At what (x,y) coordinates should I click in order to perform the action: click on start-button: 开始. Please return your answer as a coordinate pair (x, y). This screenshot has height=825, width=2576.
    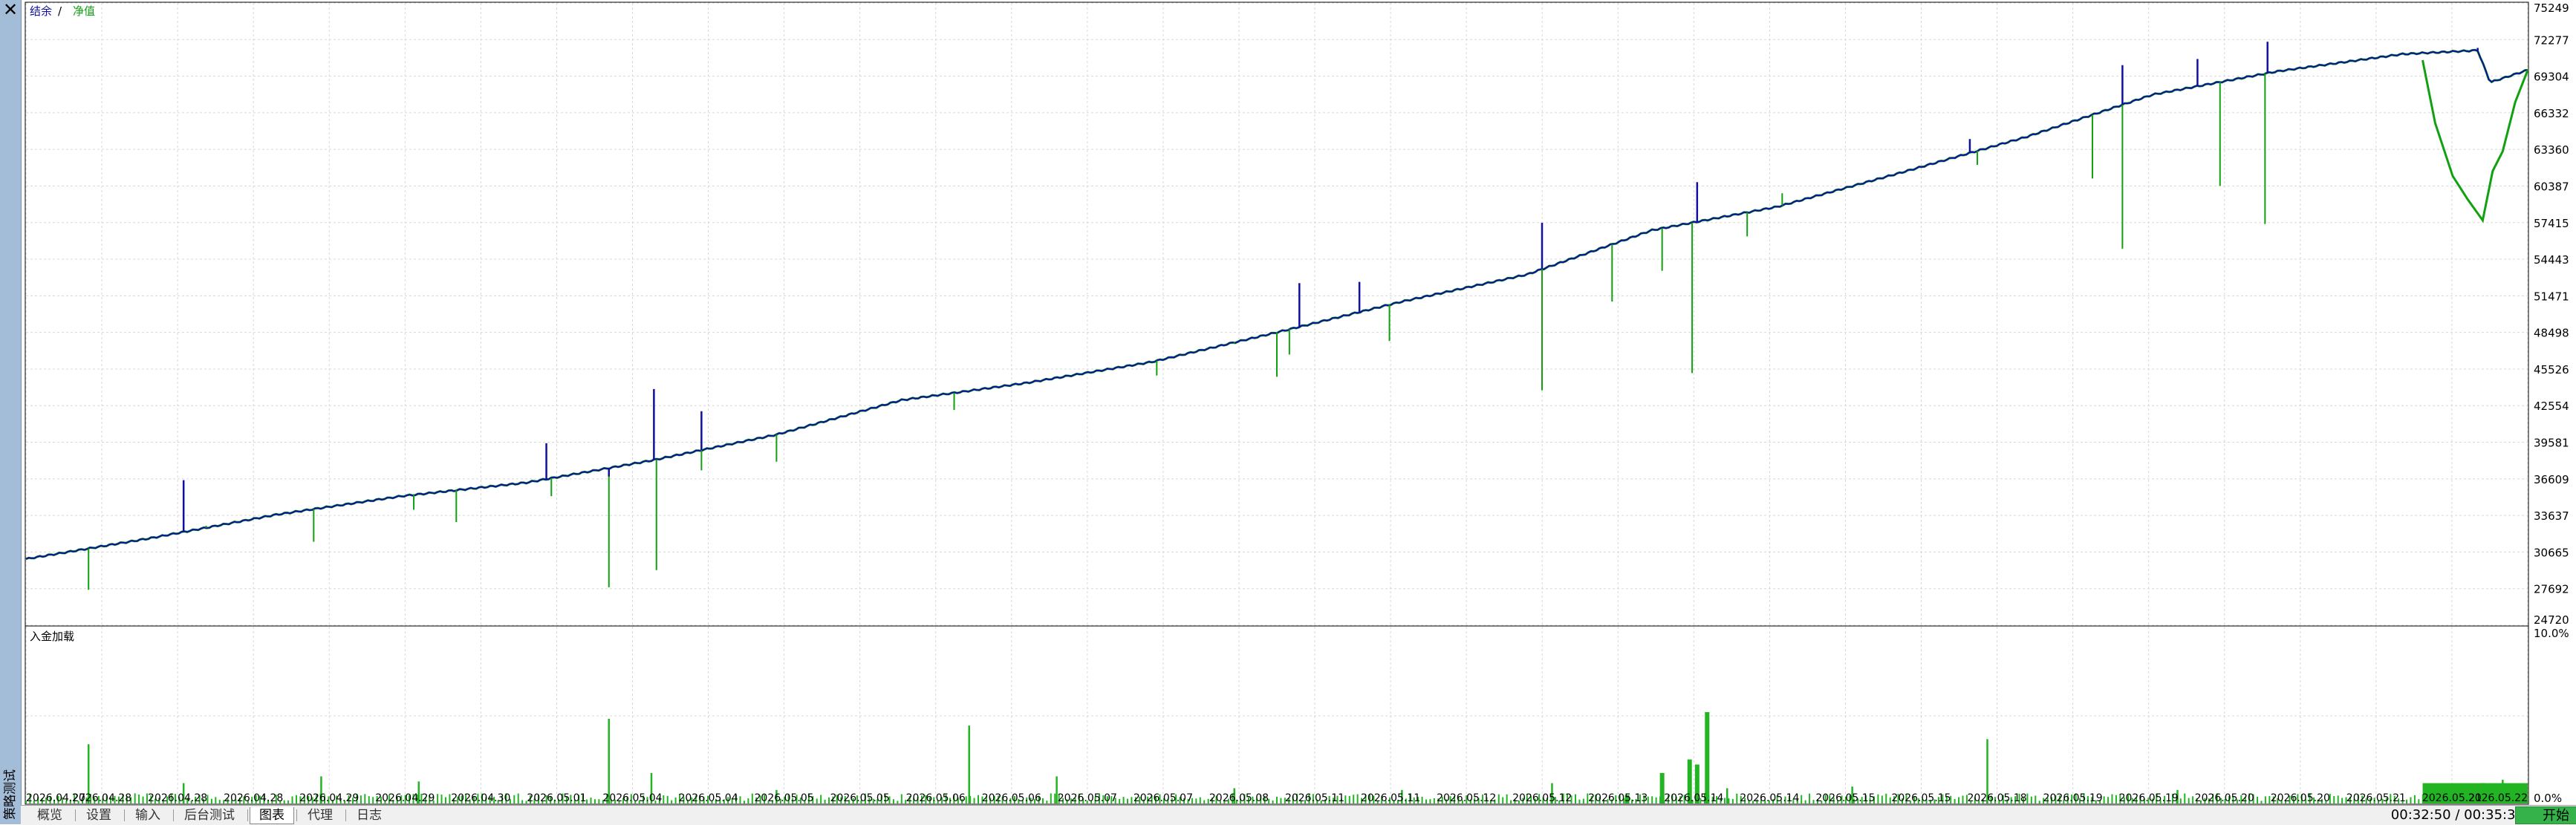
    Looking at the image, I should click on (2545, 815).